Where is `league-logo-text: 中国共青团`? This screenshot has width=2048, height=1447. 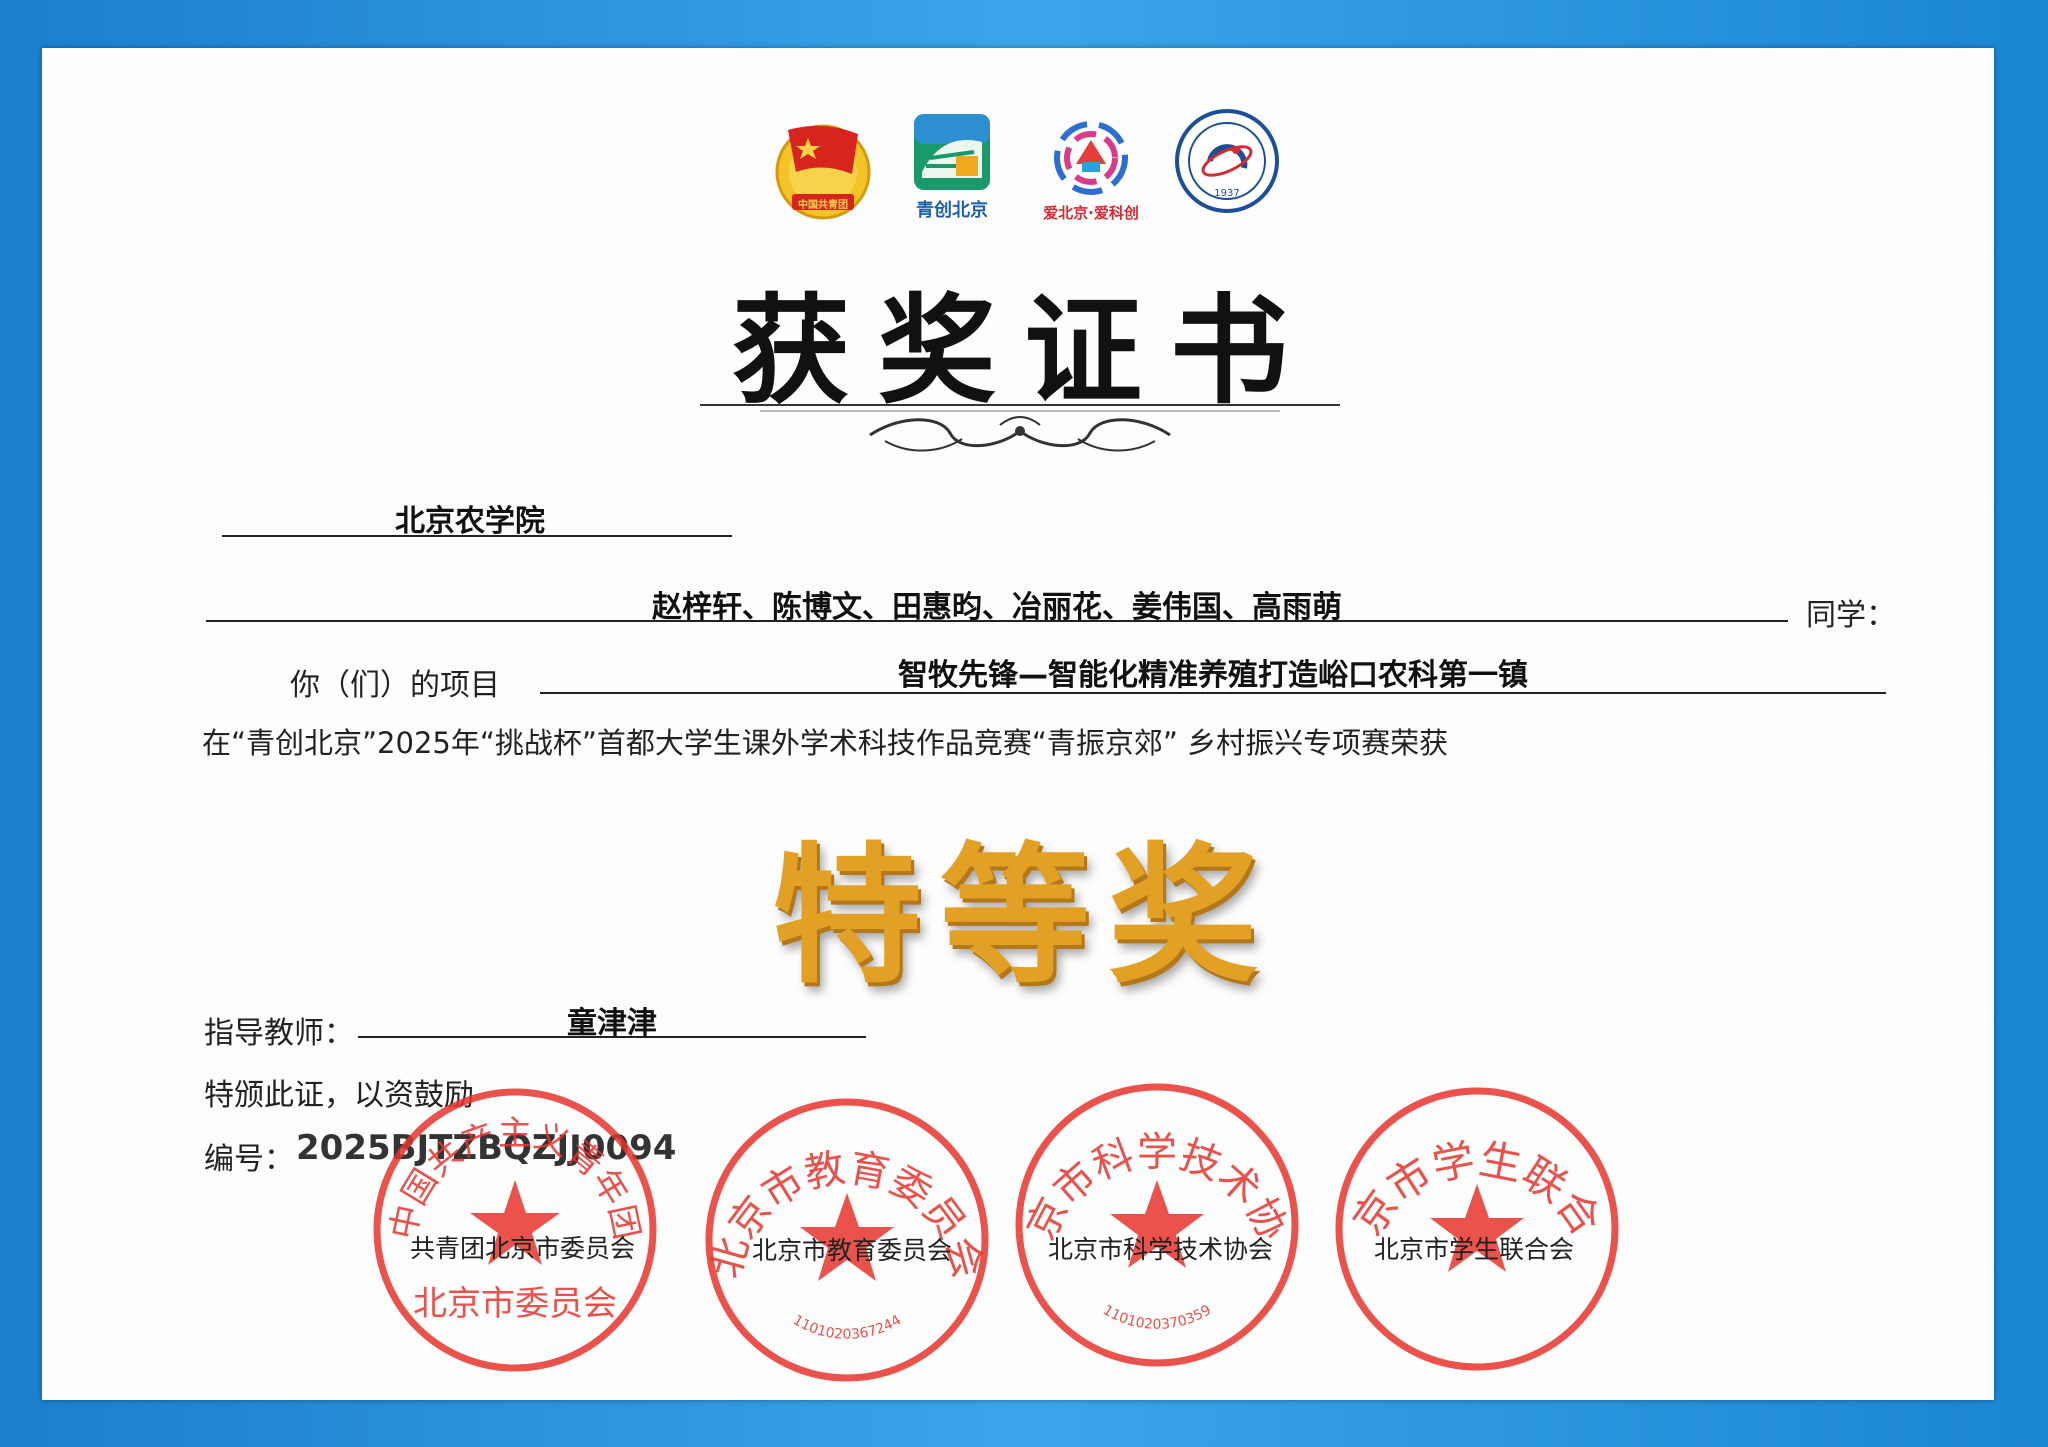
league-logo-text: 中国共青团 is located at coordinates (823, 205).